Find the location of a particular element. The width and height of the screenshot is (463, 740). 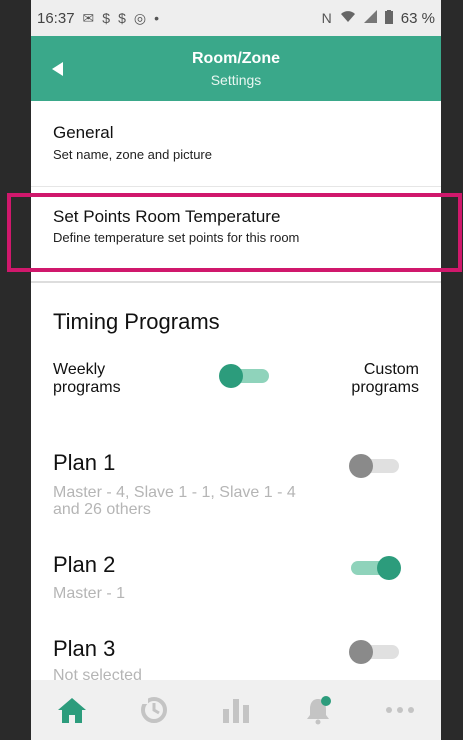

plan-1-name: Plan 1 is located at coordinates (84, 462).